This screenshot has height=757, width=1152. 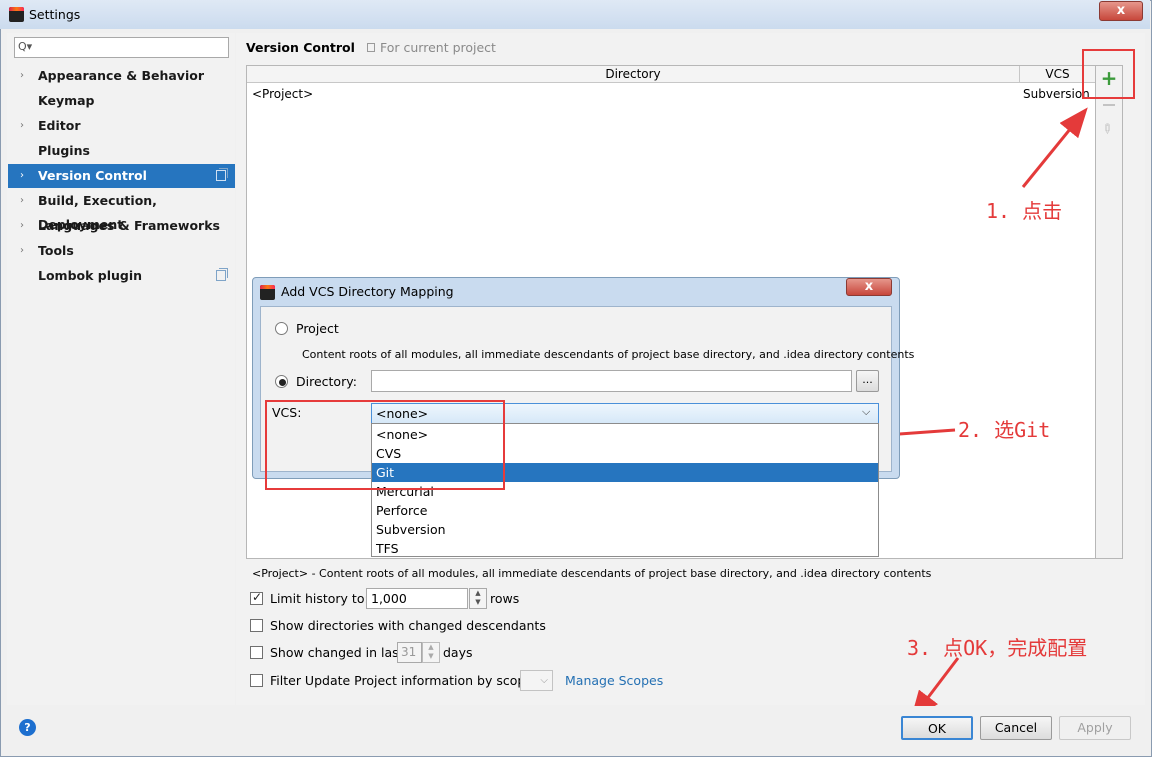 I want to click on limit-history-checkbox, so click(x=256, y=597).